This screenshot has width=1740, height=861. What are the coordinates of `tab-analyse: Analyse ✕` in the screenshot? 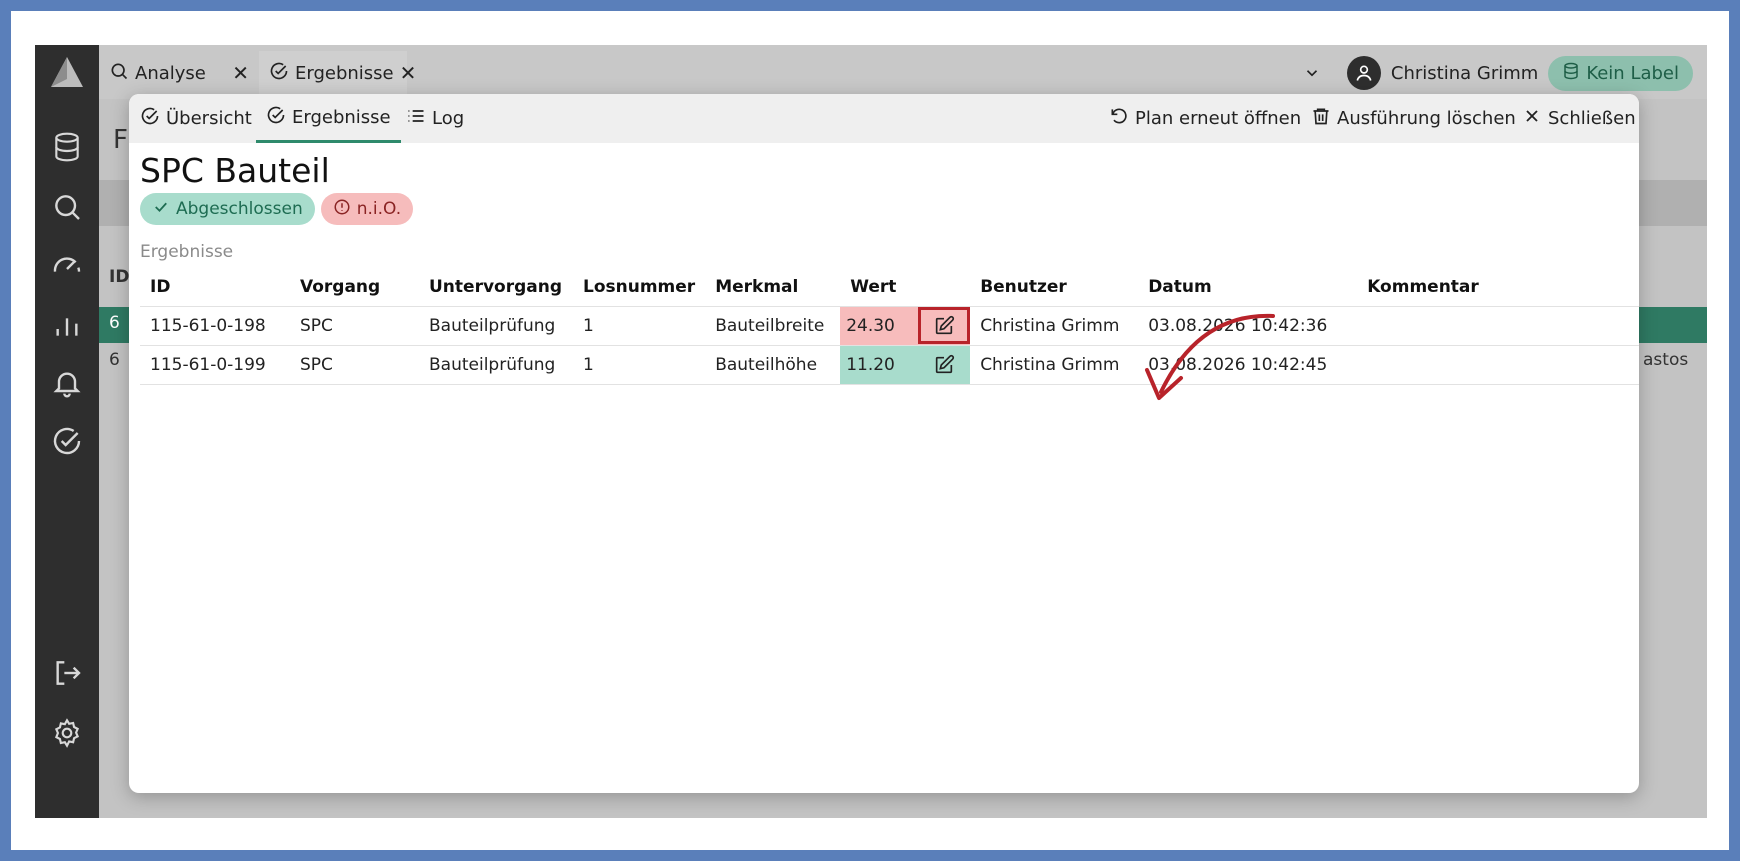 It's located at (184, 73).